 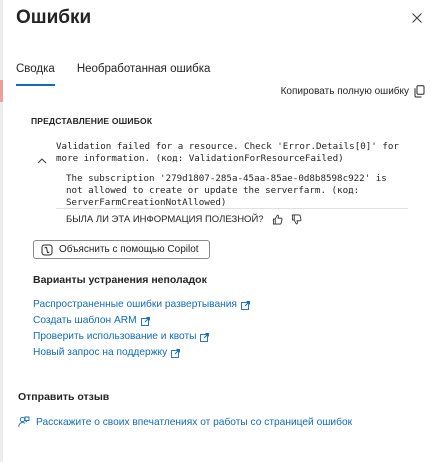 I want to click on chevron-up-icon, so click(x=42, y=161).